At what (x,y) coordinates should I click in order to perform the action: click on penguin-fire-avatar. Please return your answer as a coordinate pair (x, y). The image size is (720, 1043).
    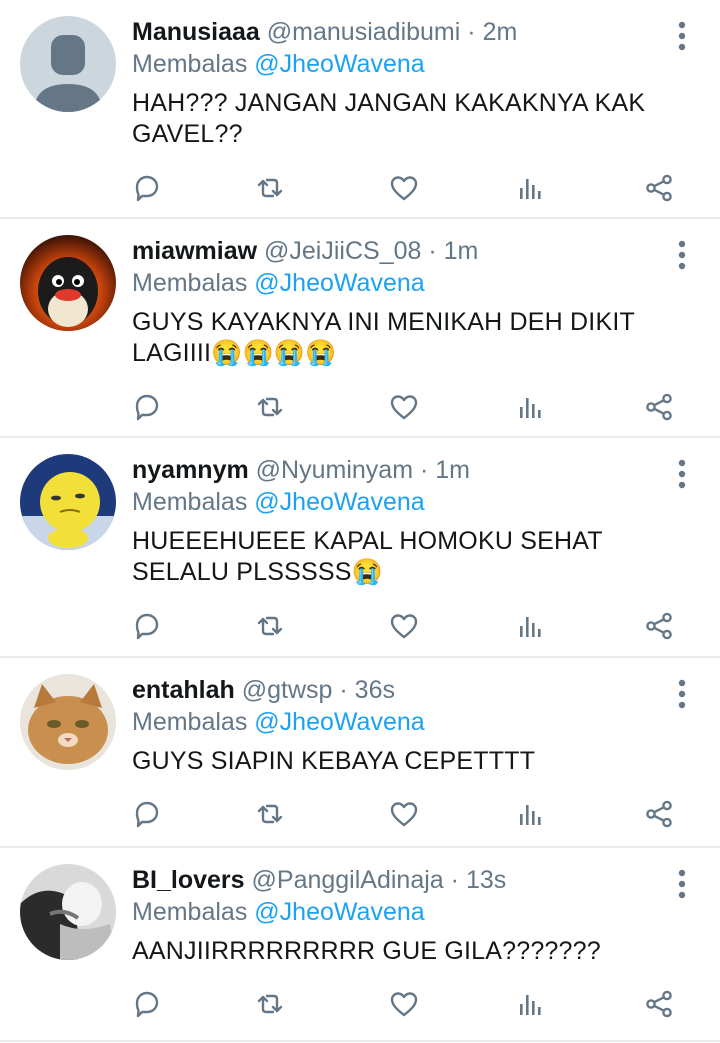
    Looking at the image, I should click on (68, 283).